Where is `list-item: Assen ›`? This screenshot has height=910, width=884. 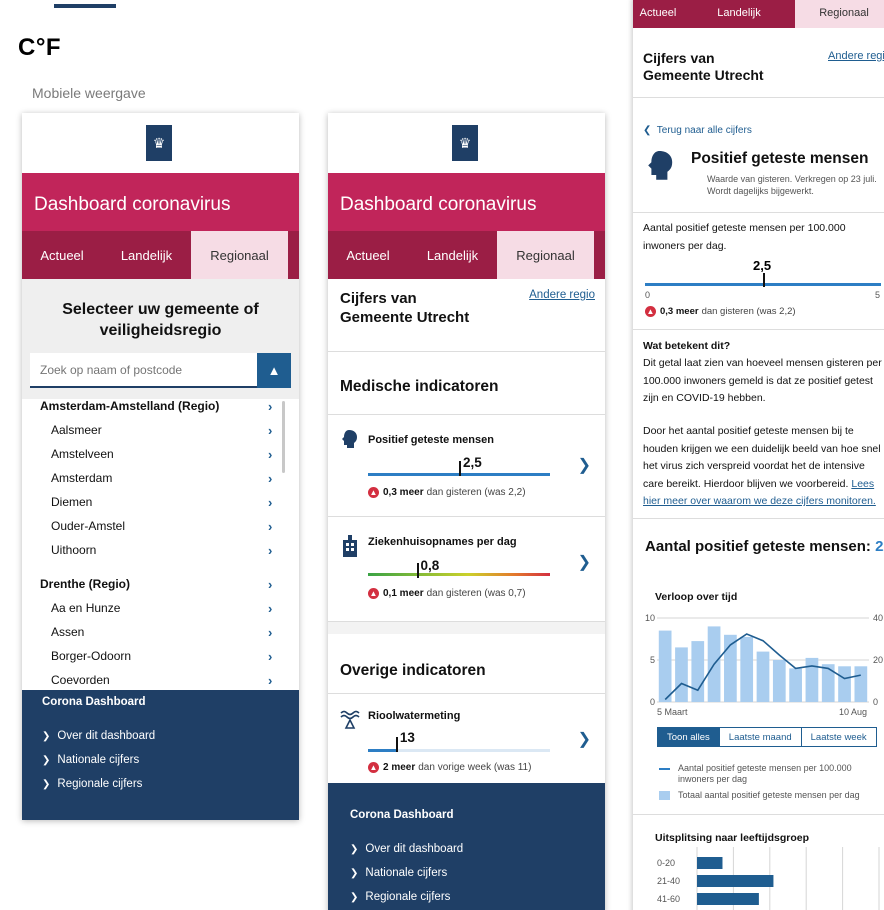
list-item: Assen › is located at coordinates (160, 632).